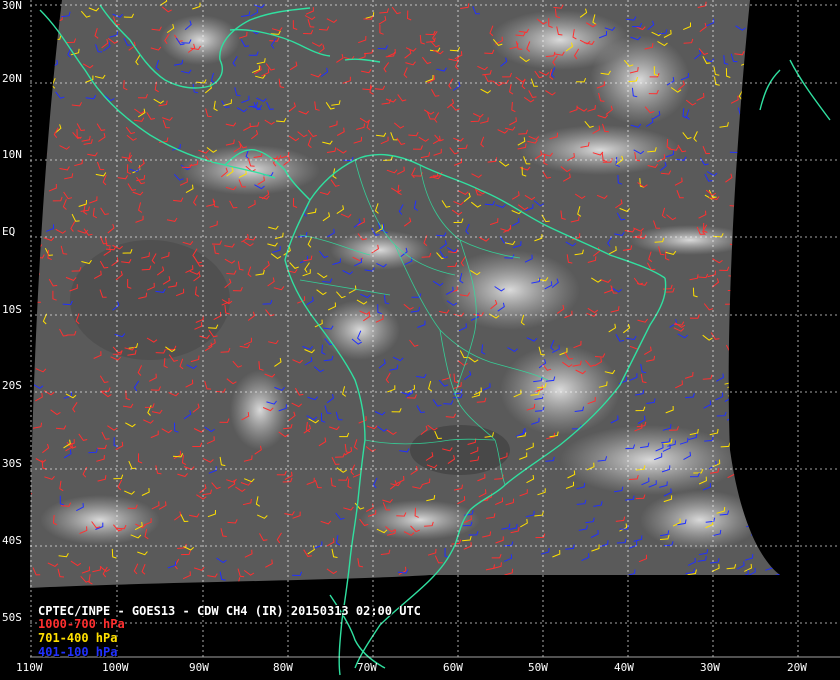 The image size is (840, 680). I want to click on lat-label: 20S, so click(12, 385).